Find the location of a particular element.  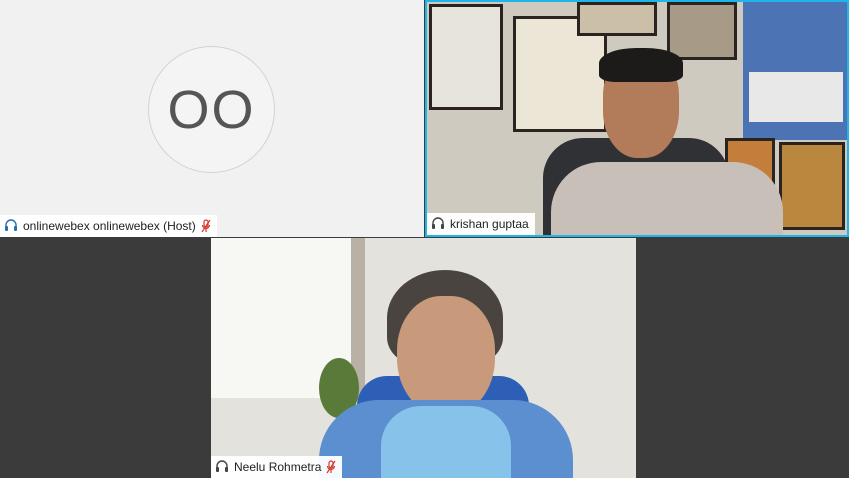

avatar: OO is located at coordinates (211, 109).